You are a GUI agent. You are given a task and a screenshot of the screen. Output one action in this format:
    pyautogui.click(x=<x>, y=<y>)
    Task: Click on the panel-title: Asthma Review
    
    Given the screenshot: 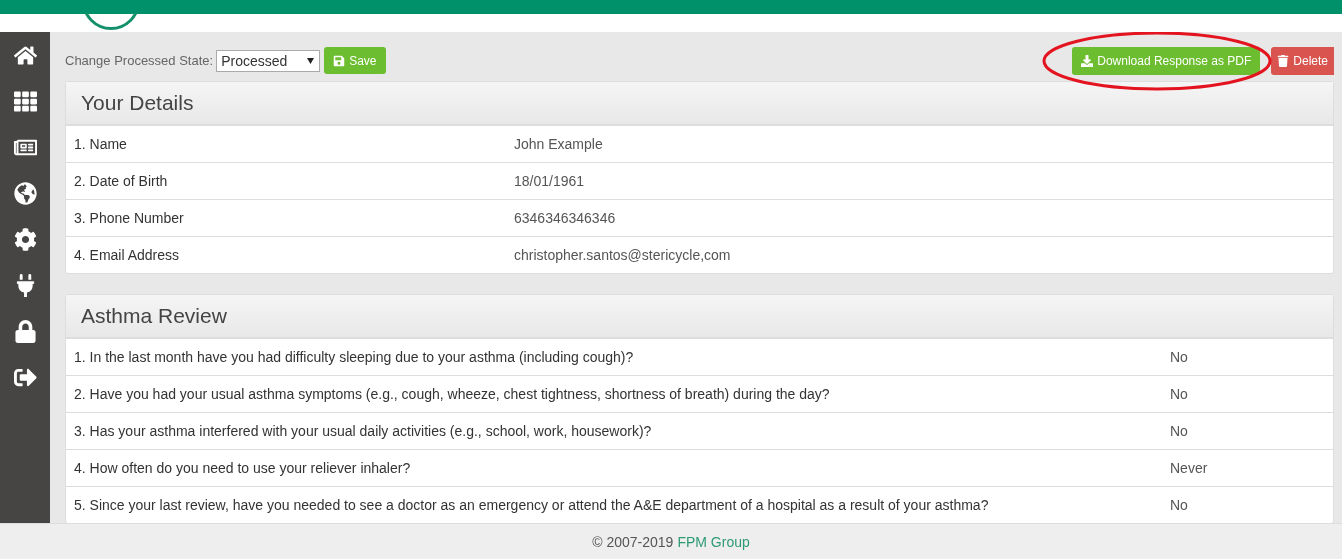 What is the action you would take?
    pyautogui.click(x=154, y=316)
    